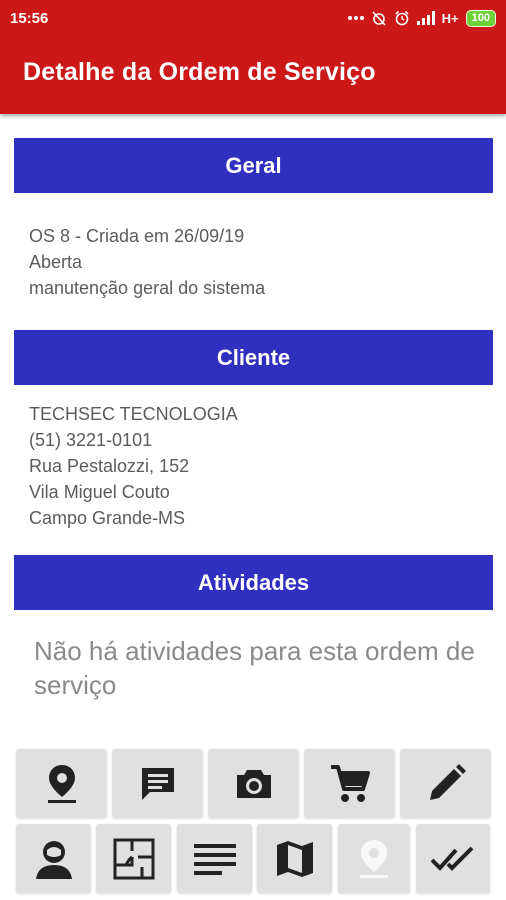 The height and width of the screenshot is (900, 506). I want to click on complete-button, so click(453, 858).